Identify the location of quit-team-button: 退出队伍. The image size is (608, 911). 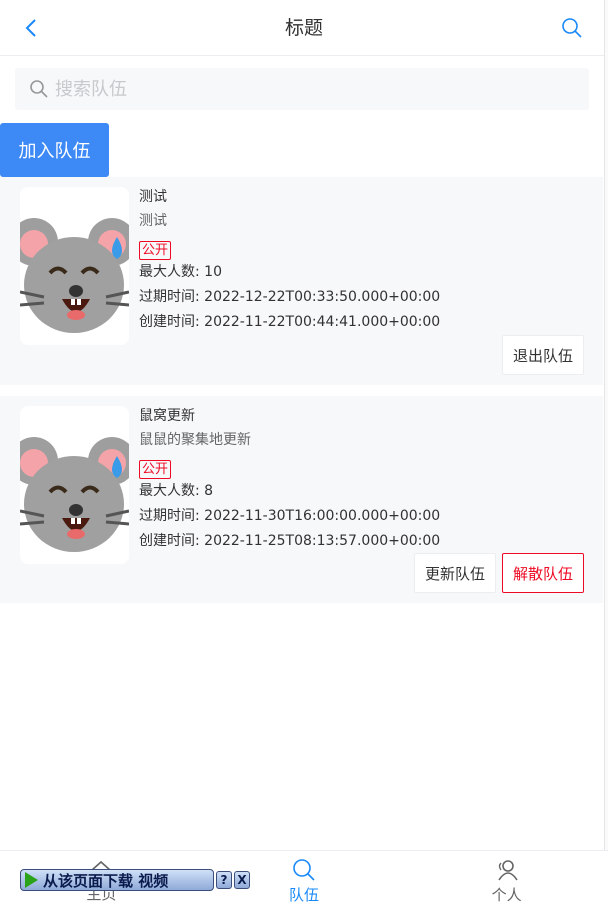
(542, 355).